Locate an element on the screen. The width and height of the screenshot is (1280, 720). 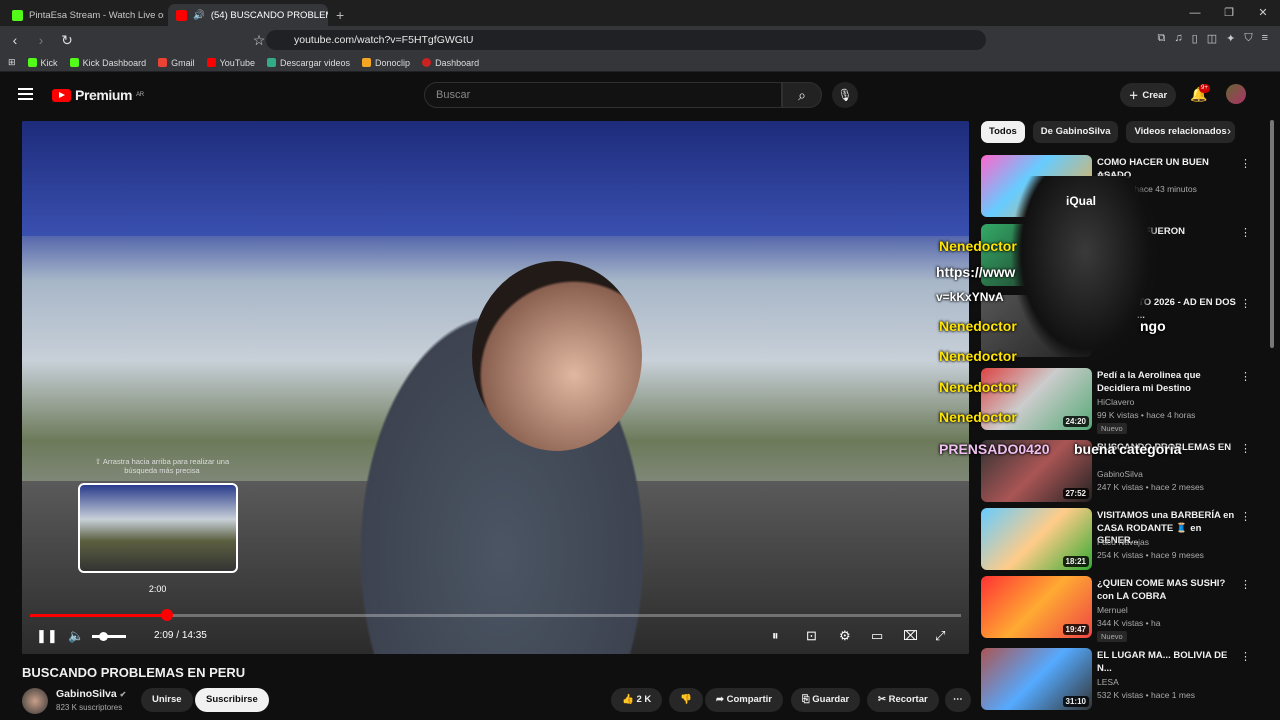
create-button: ＋ Crear is located at coordinates (1148, 95).